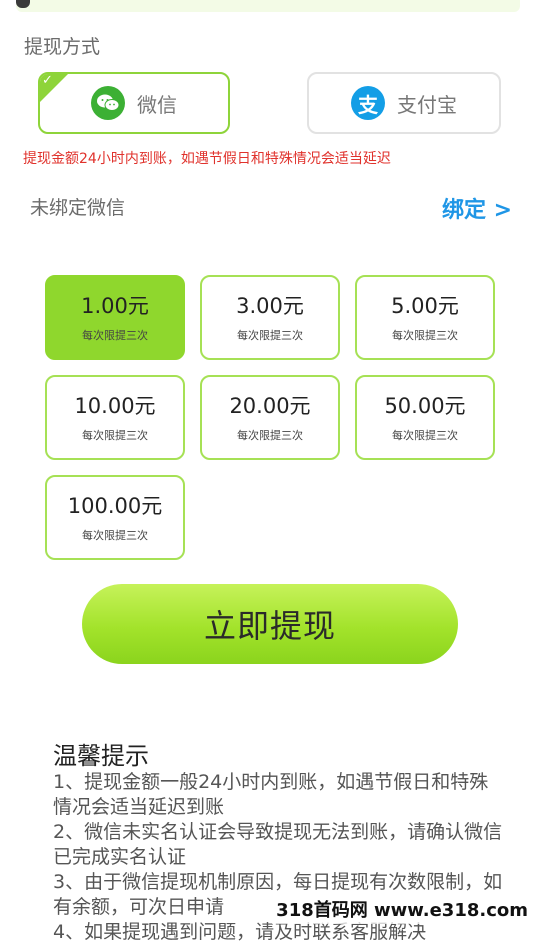  I want to click on amount-option: 3.00元 每次限提三次, so click(270, 317).